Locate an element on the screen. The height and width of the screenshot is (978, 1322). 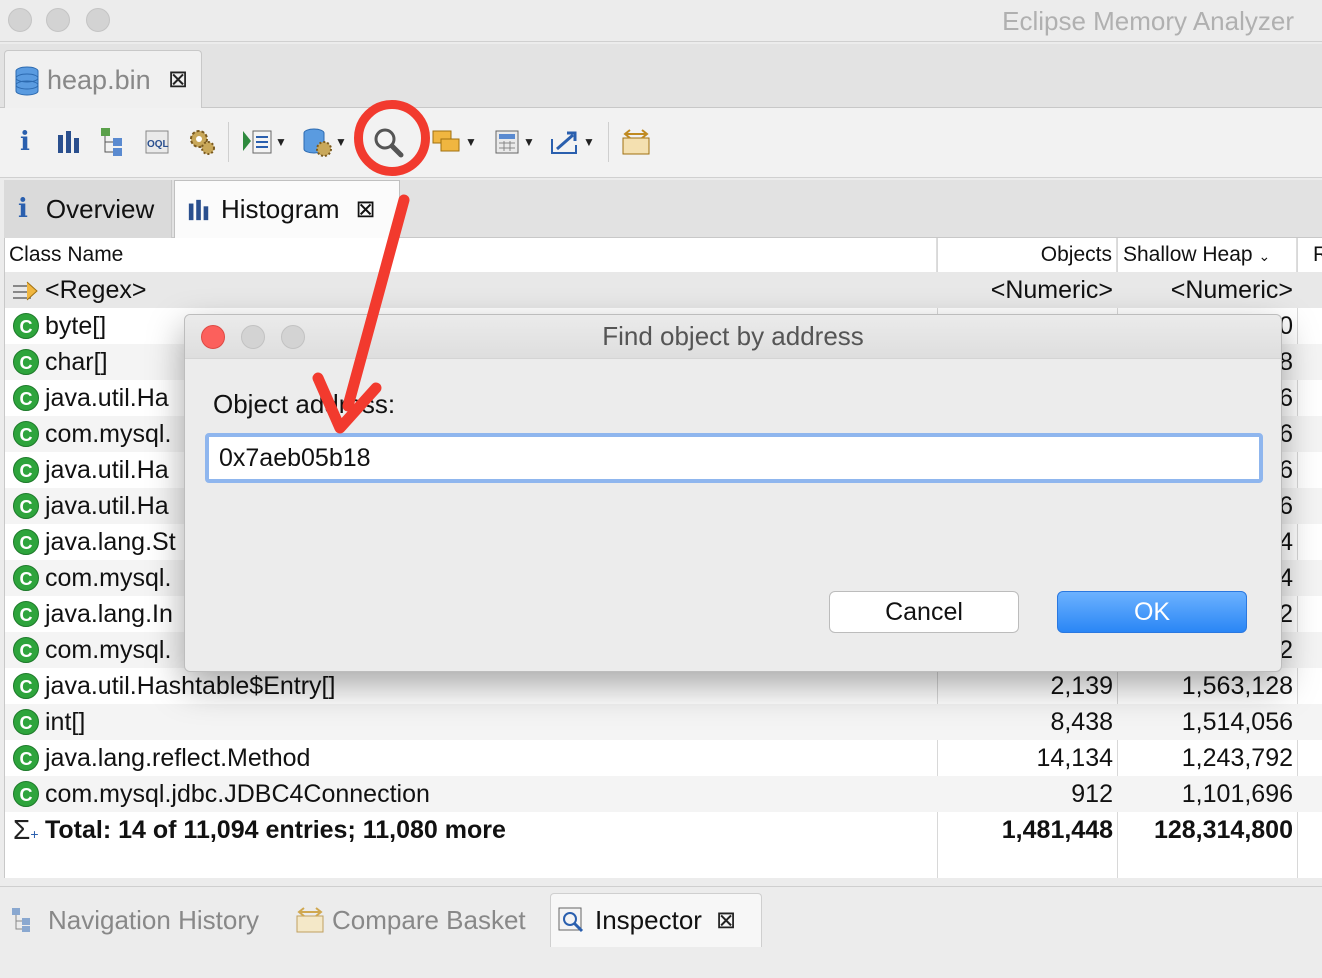
object-address-label: Object address: is located at coordinates (304, 404).